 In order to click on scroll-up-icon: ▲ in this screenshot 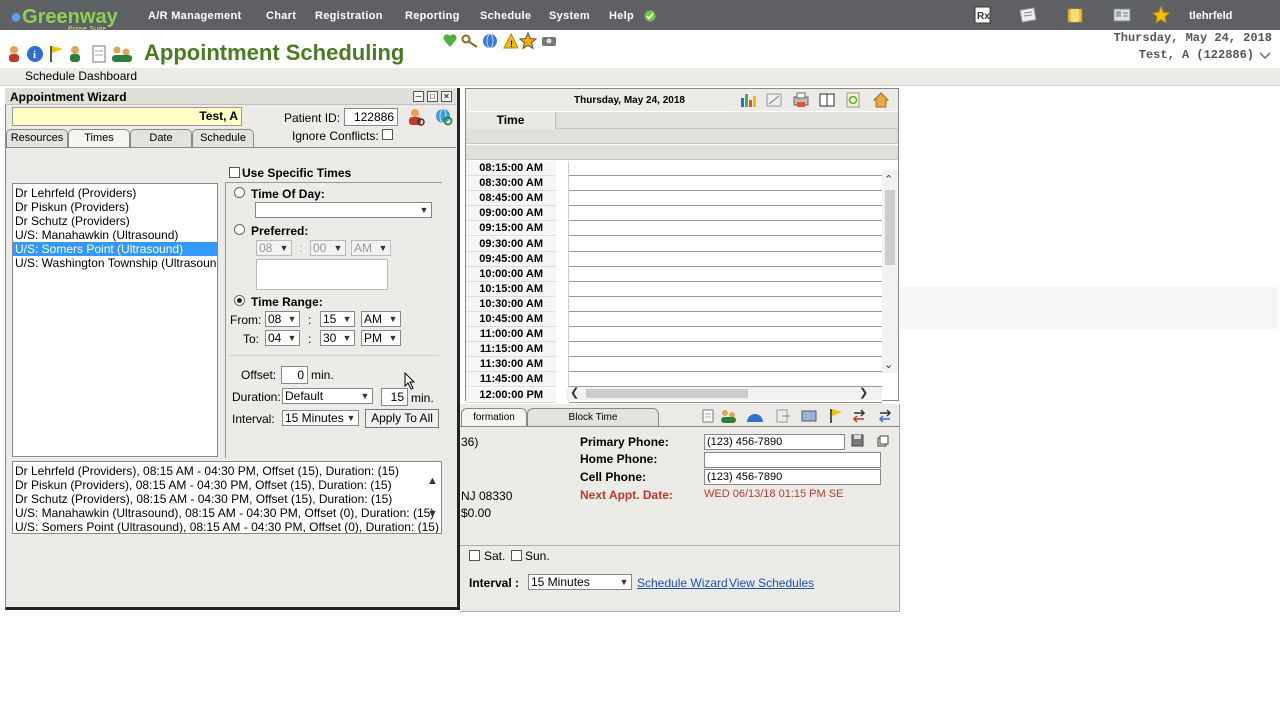, I will do `click(432, 481)`.